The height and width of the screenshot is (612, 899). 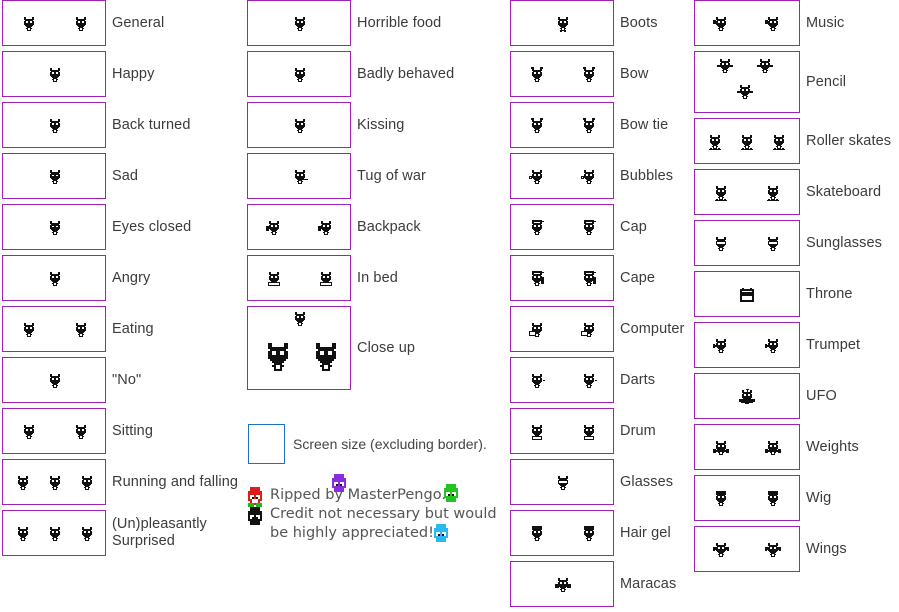 I want to click on sprite-row: Weights, so click(x=790, y=447).